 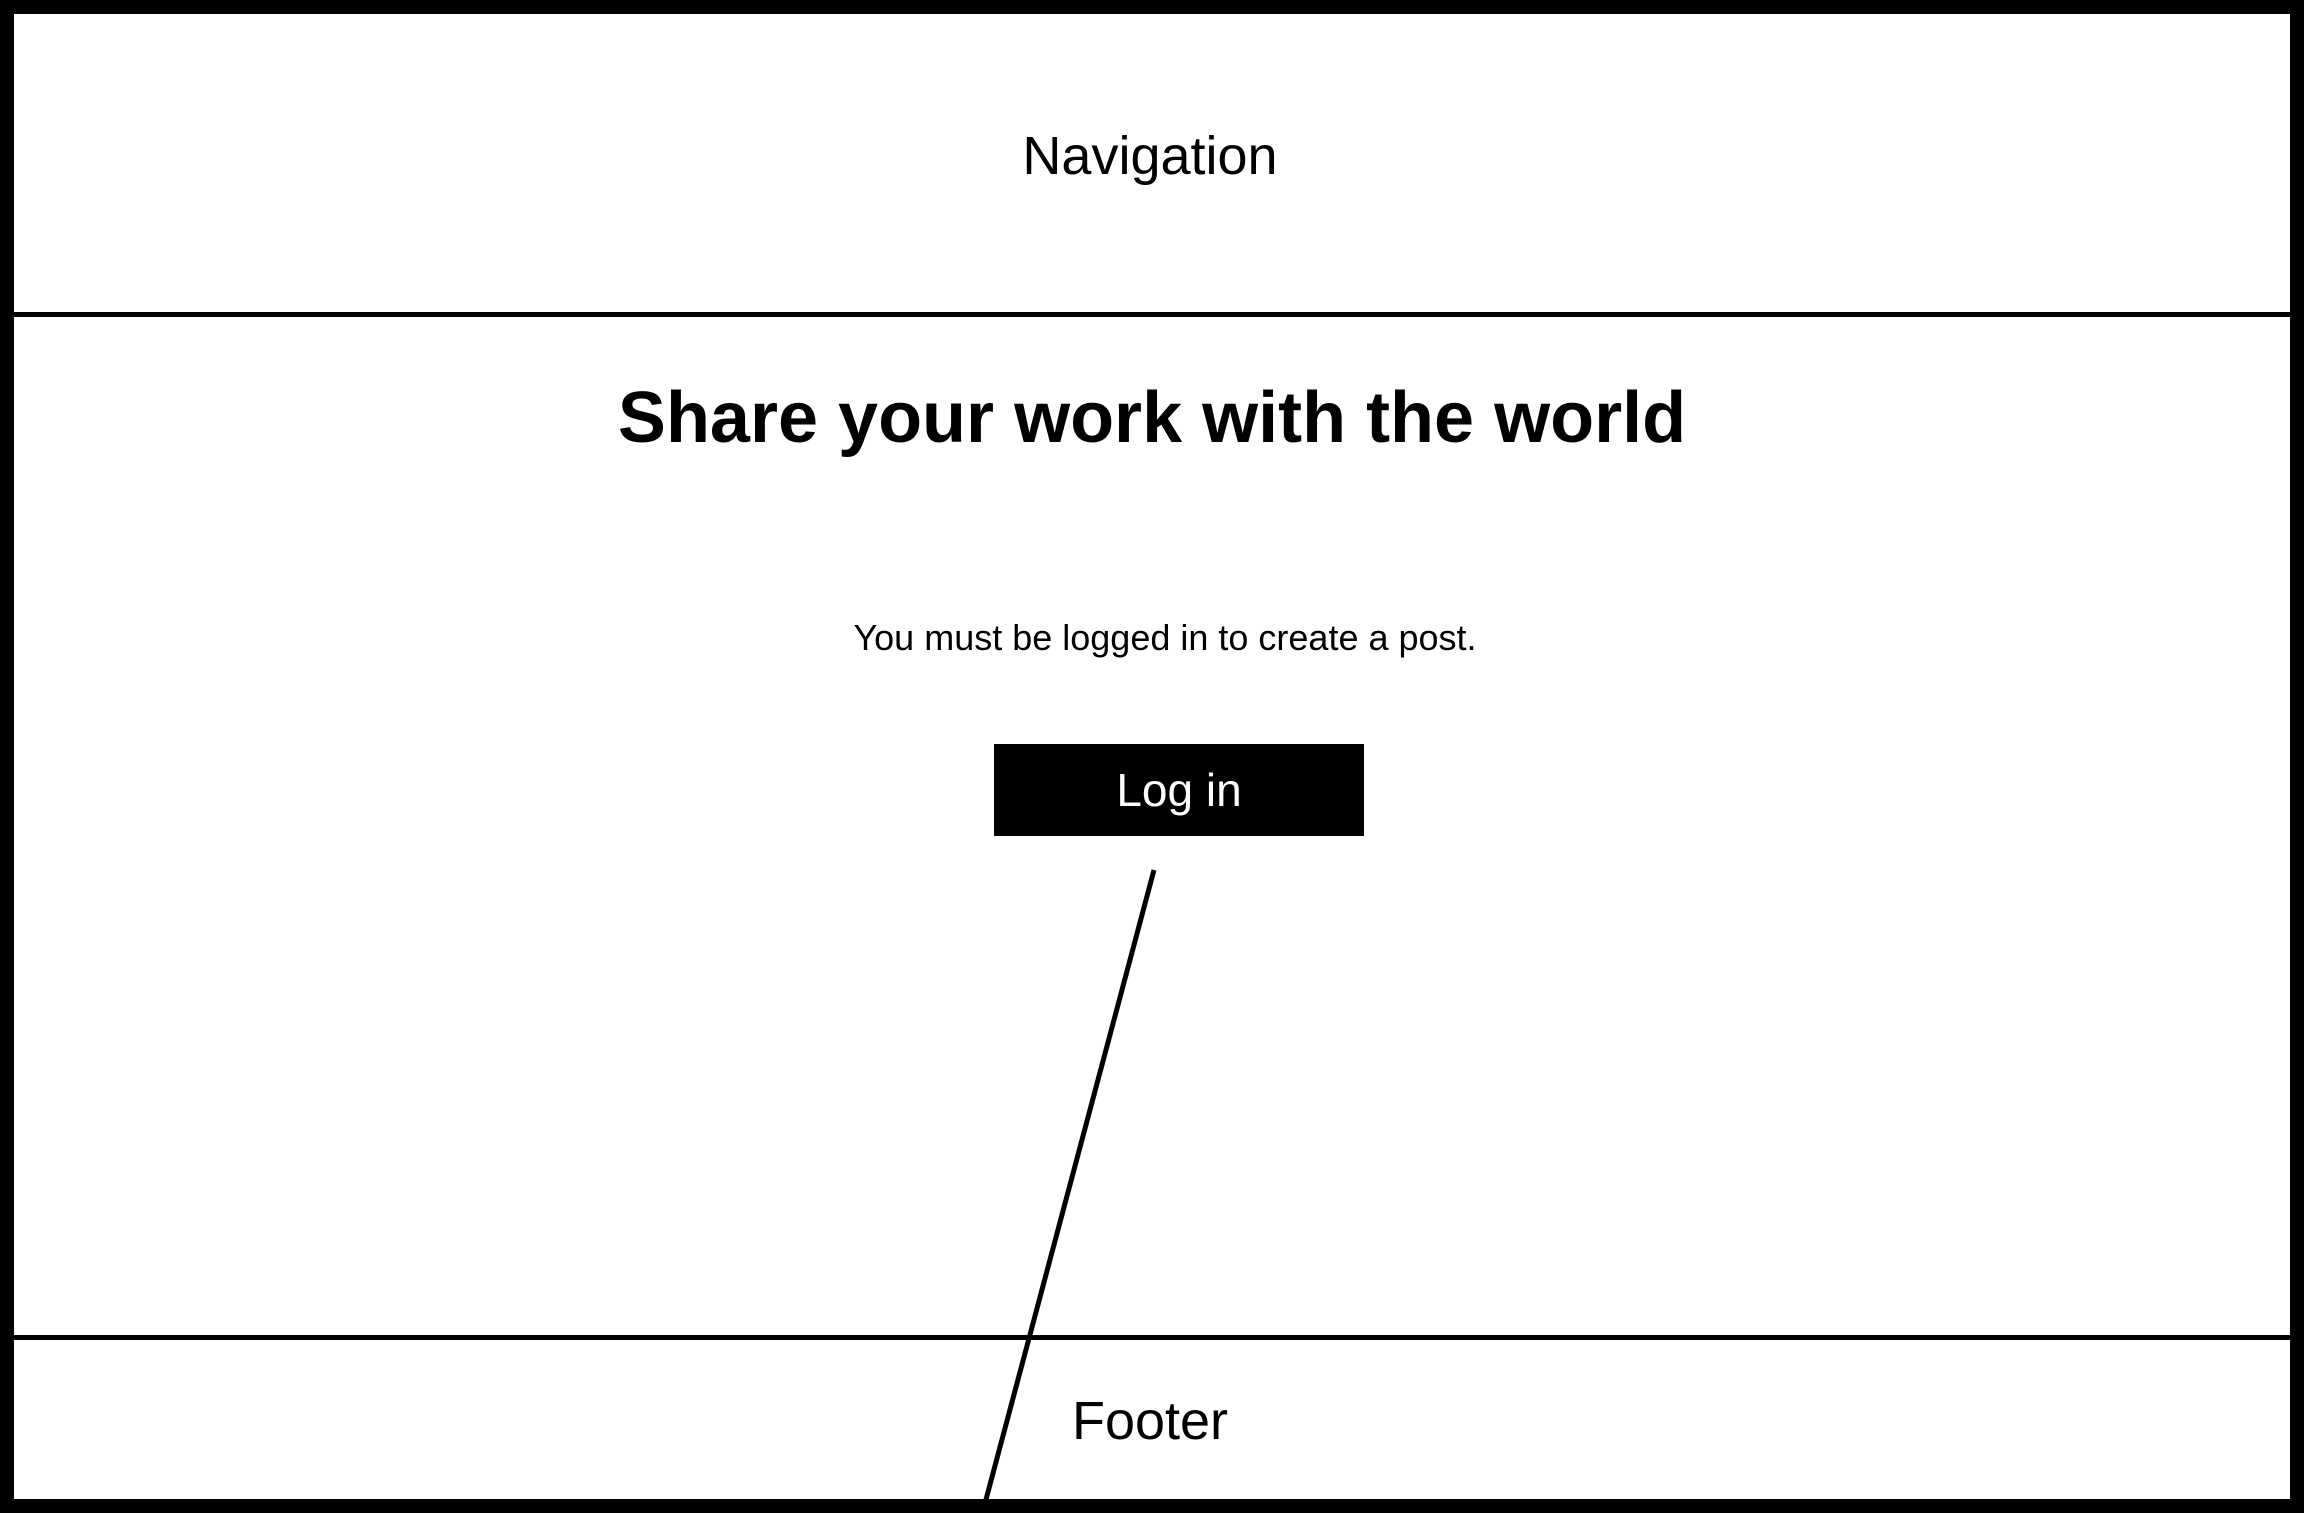 I want to click on navigation-label: Navigation, so click(x=1150, y=156).